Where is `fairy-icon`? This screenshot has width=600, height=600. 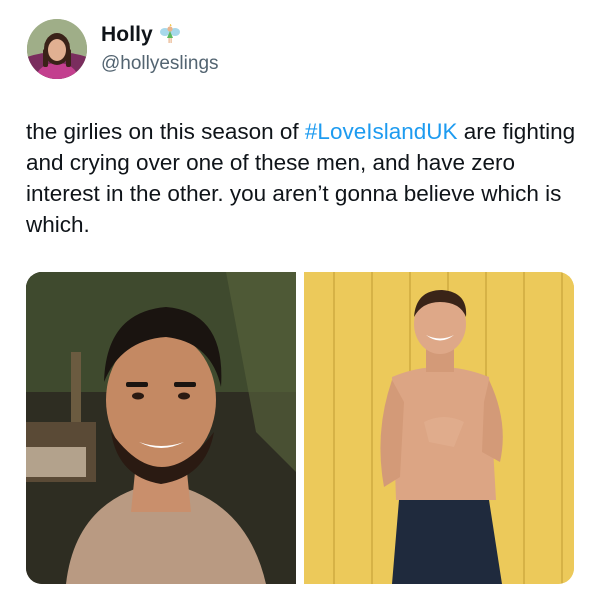
fairy-icon is located at coordinates (170, 34).